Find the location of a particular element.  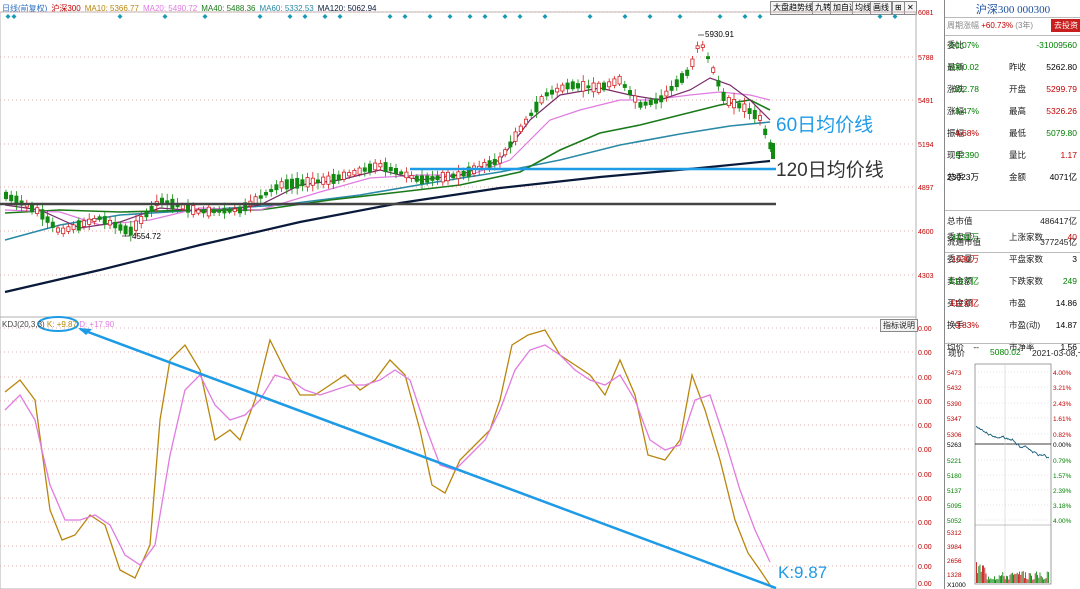

intraday-now-value: 5080.02 is located at coordinates (1005, 352).